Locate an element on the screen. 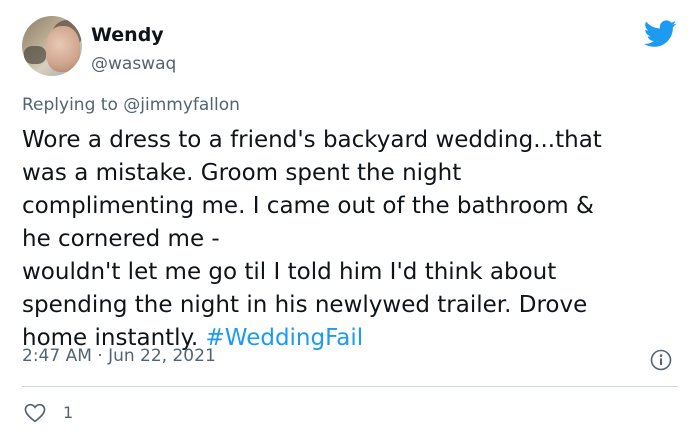  avatar is located at coordinates (52, 46).